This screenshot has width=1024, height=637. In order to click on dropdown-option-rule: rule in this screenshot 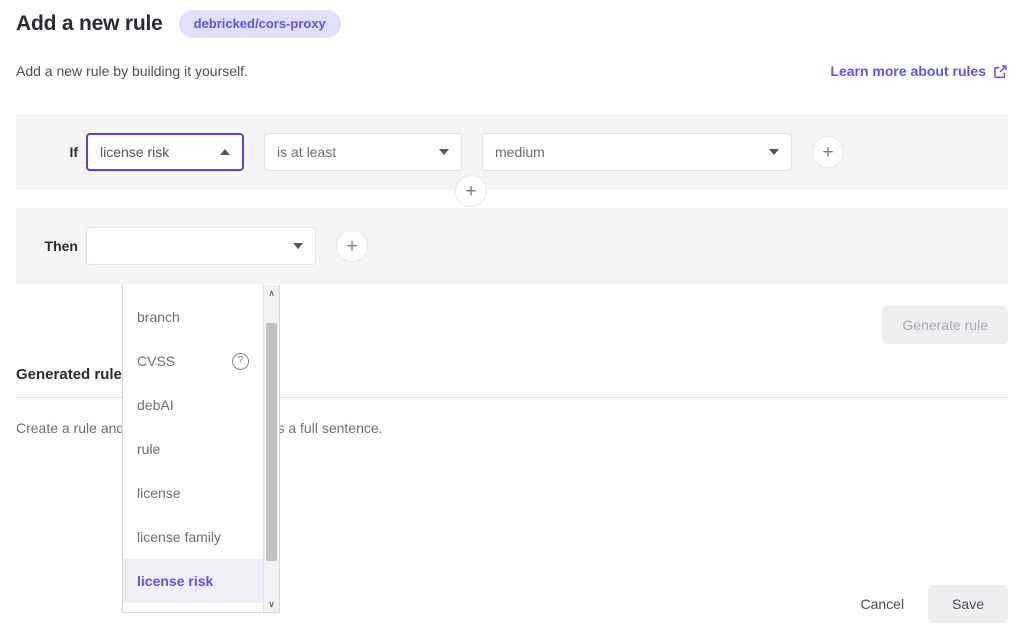, I will do `click(193, 449)`.